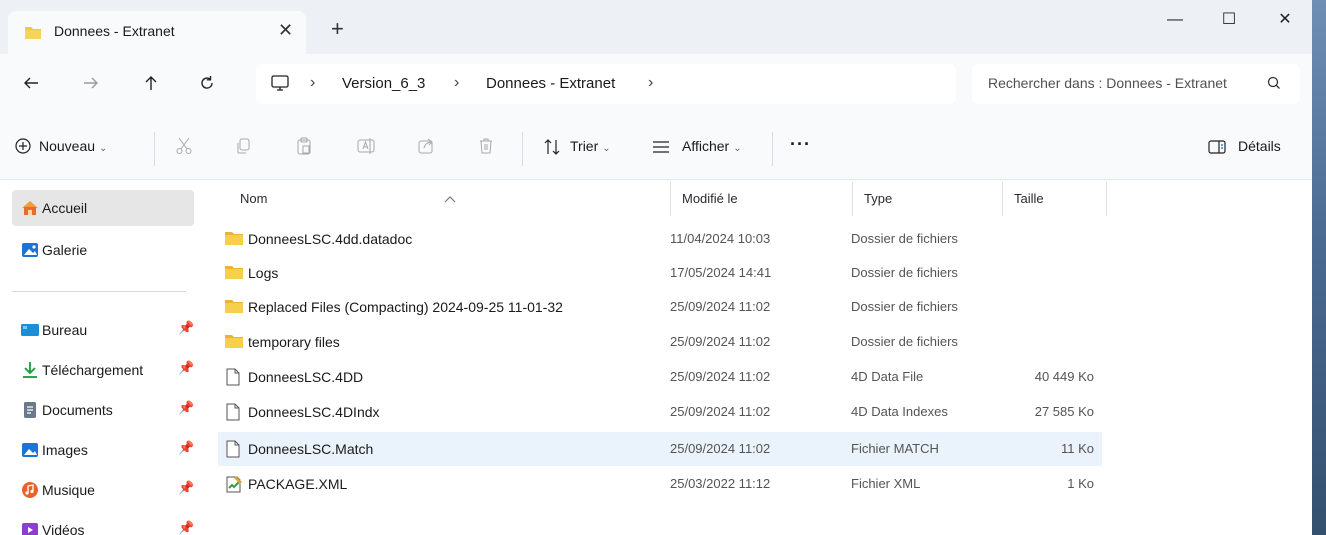  Describe the element at coordinates (550, 83) in the screenshot. I see `breadcrumb-item-donnees: Donnees - Extranet` at that location.